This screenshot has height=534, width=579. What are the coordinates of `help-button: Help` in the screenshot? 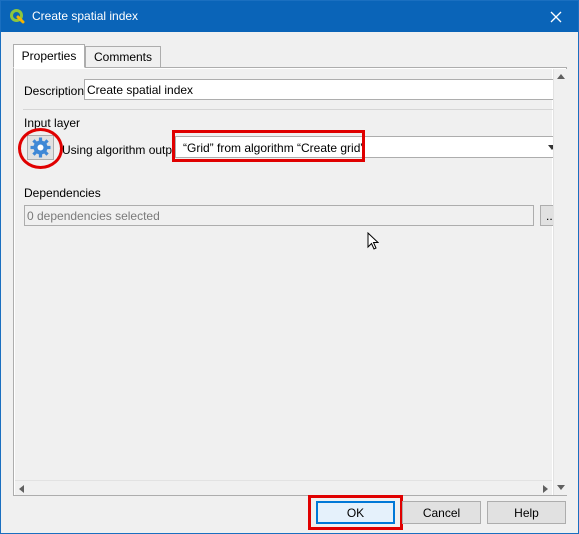 It's located at (526, 512).